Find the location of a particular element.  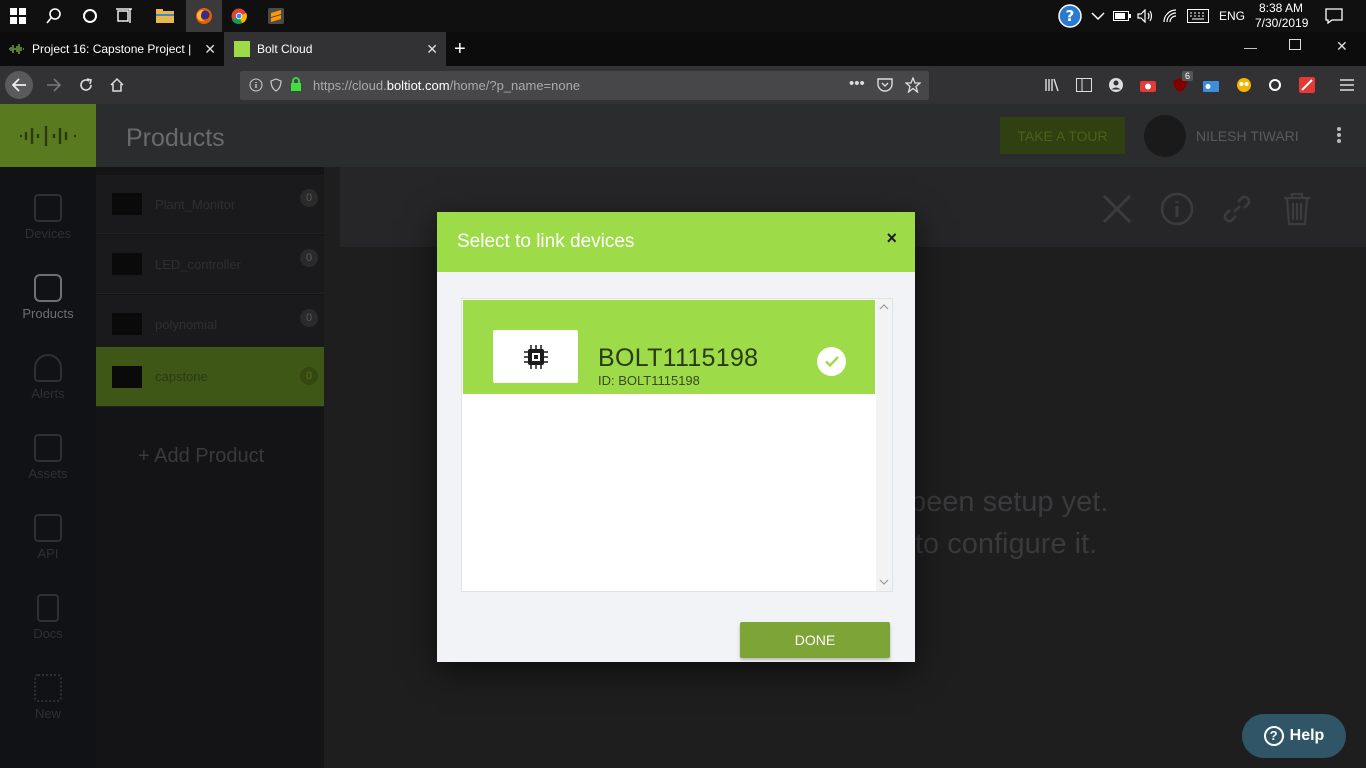

nav-docs: Docs is located at coordinates (48, 617).